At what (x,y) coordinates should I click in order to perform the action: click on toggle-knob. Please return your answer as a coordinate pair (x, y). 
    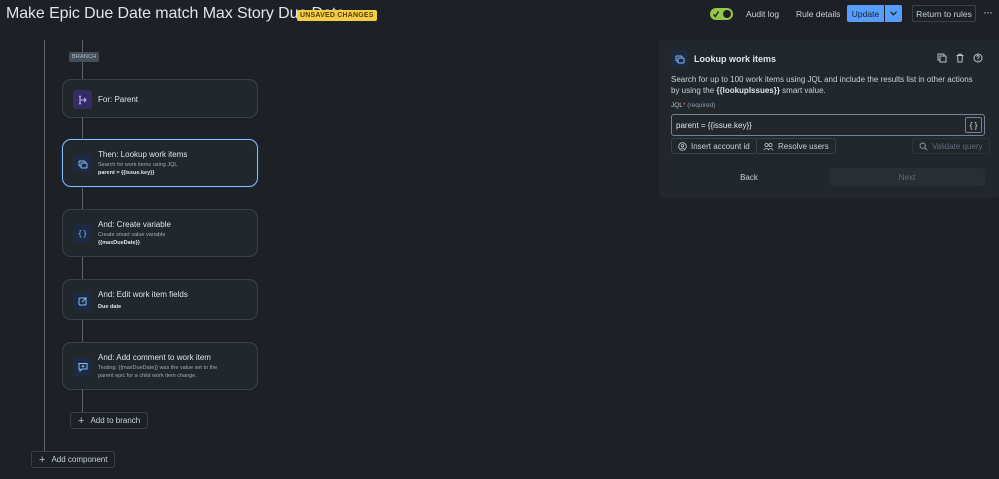
    Looking at the image, I should click on (727, 14).